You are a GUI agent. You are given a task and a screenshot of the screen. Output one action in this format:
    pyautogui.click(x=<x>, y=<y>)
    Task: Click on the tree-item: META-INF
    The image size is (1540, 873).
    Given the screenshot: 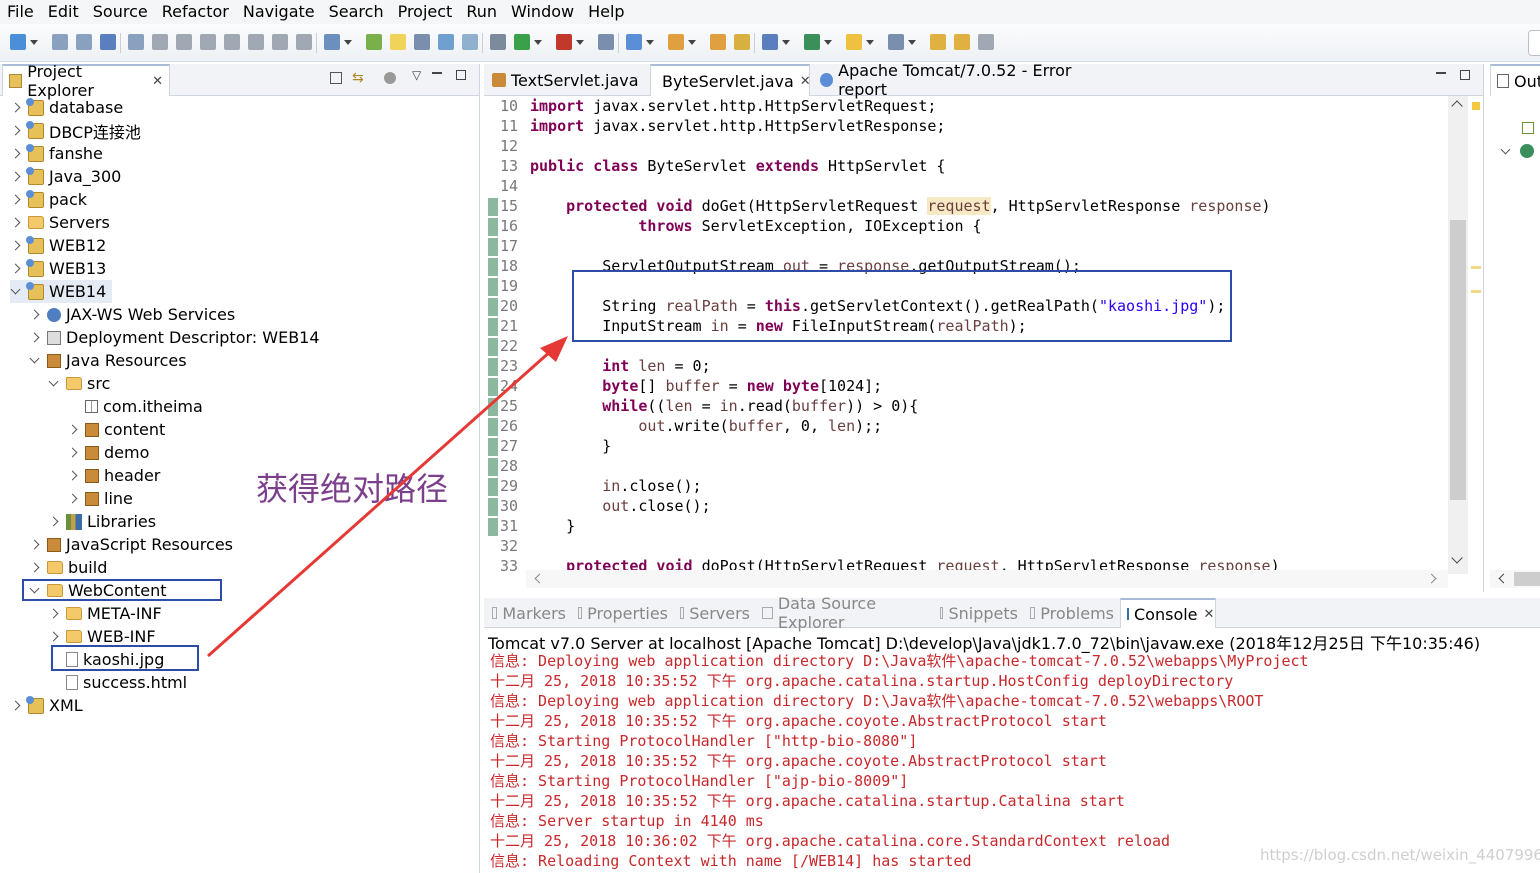 What is the action you would take?
    pyautogui.click(x=105, y=613)
    